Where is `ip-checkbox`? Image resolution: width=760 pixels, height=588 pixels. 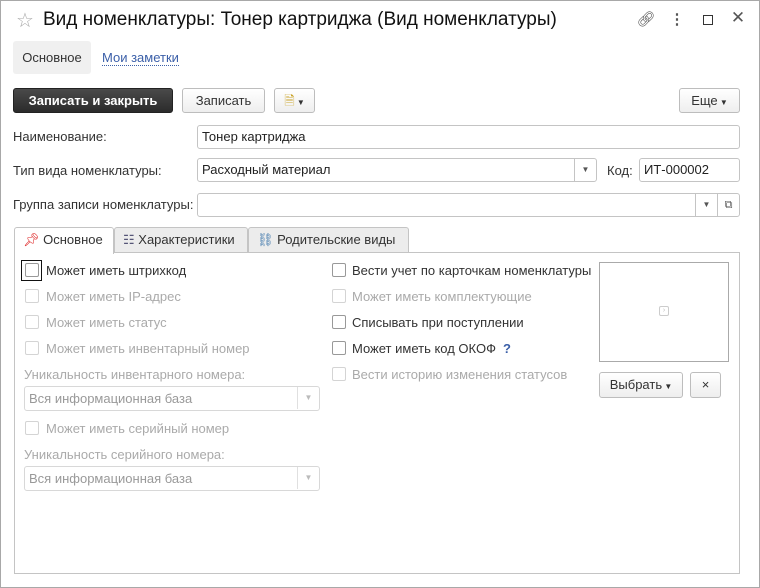
ip-checkbox is located at coordinates (32, 296).